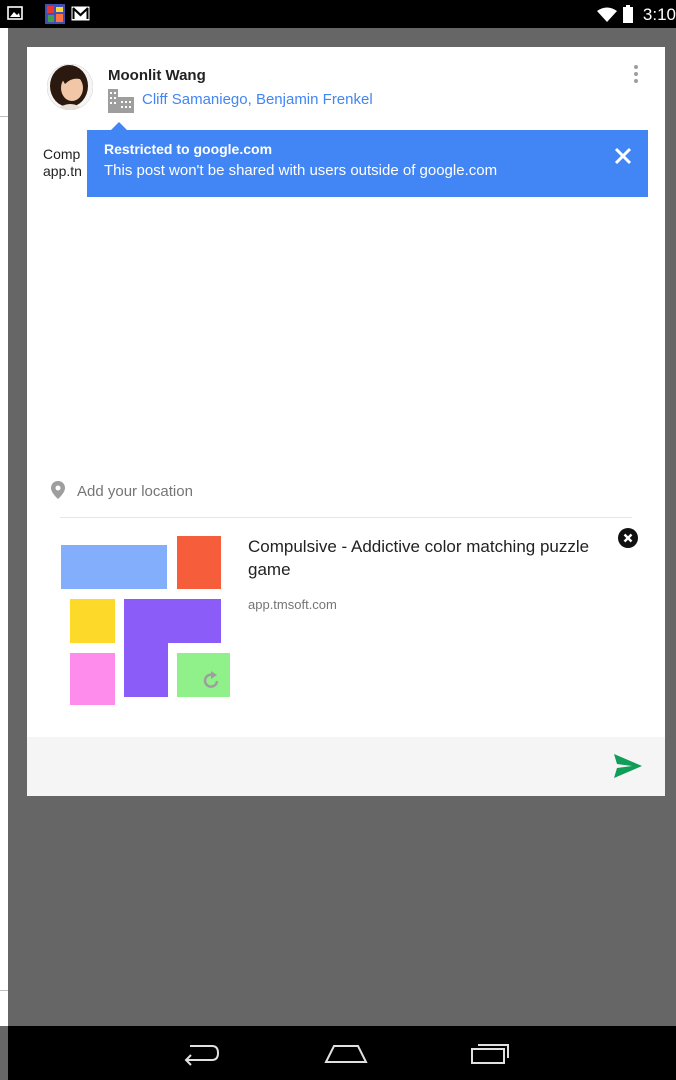 Image resolution: width=676 pixels, height=1080 pixels. I want to click on battery-icon, so click(628, 14).